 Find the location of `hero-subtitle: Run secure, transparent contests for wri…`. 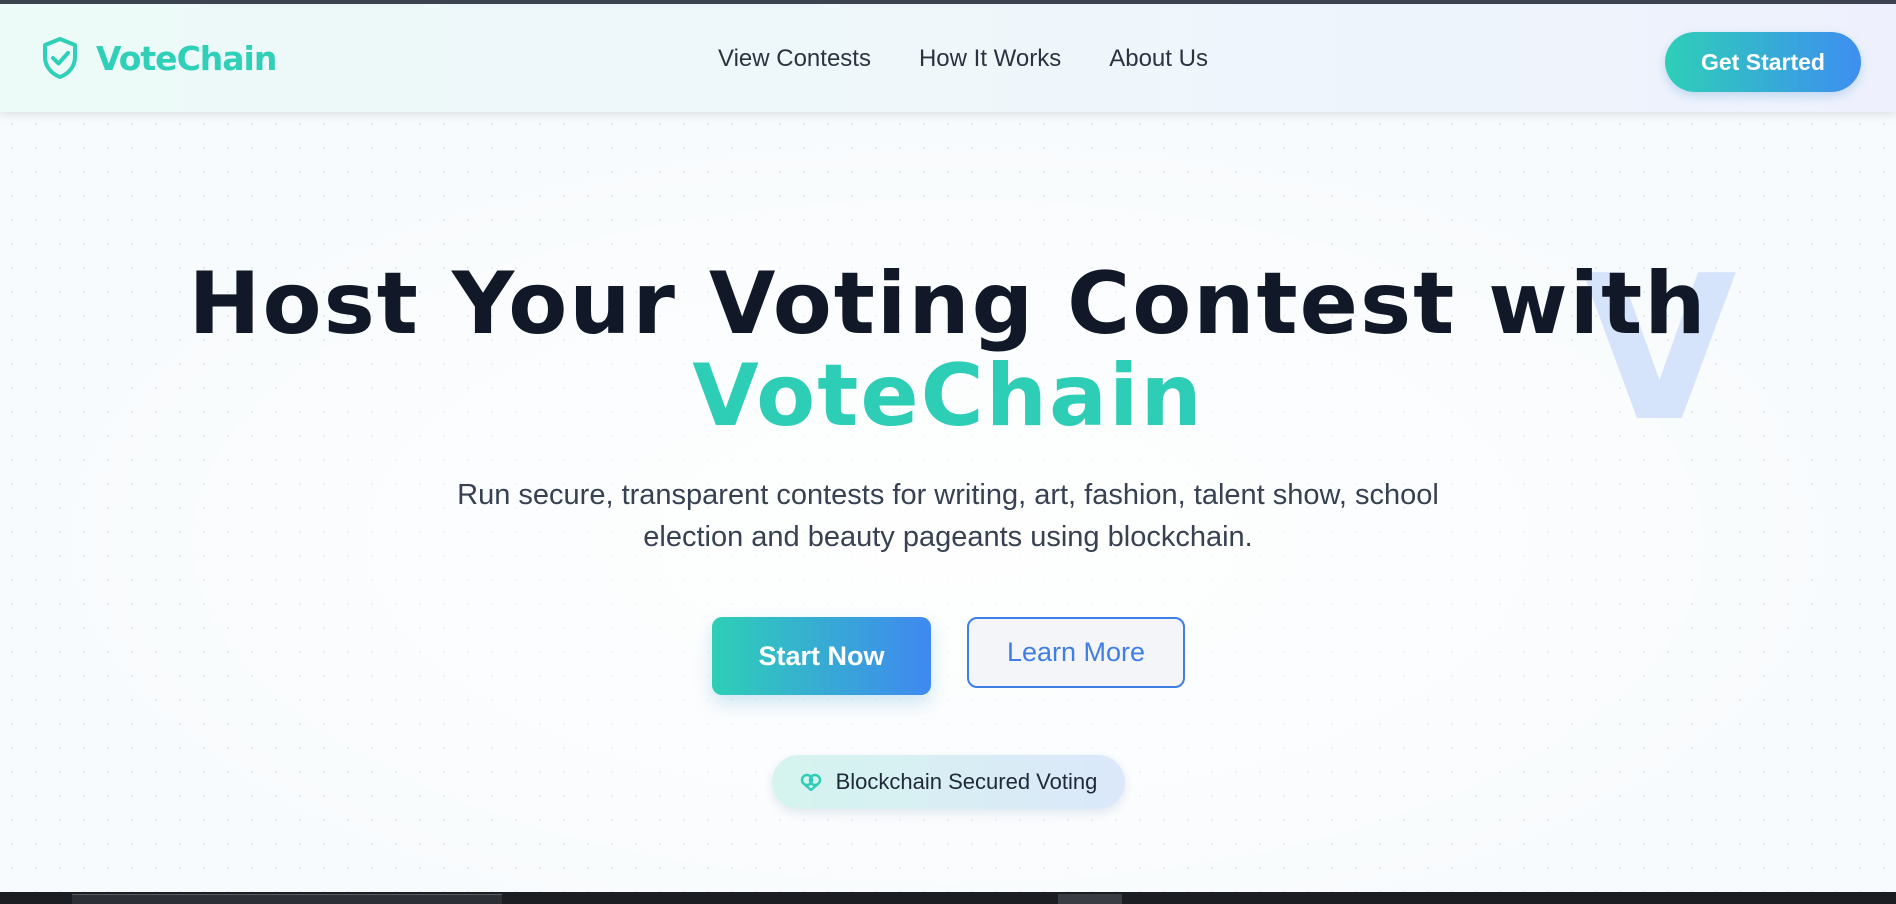

hero-subtitle: Run secure, transparent contests for wri… is located at coordinates (948, 516).